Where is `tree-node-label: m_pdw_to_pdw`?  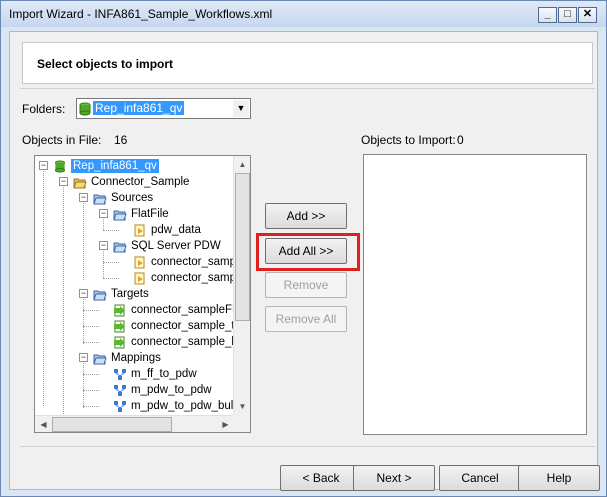 tree-node-label: m_pdw_to_pdw is located at coordinates (171, 390).